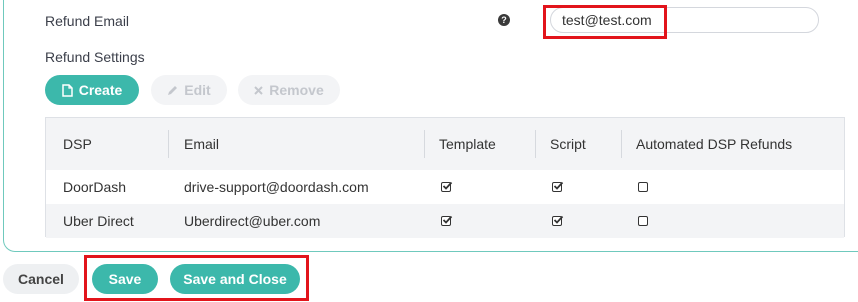 This screenshot has height=302, width=858. I want to click on refund-settings-label: Refund Settings, so click(95, 57).